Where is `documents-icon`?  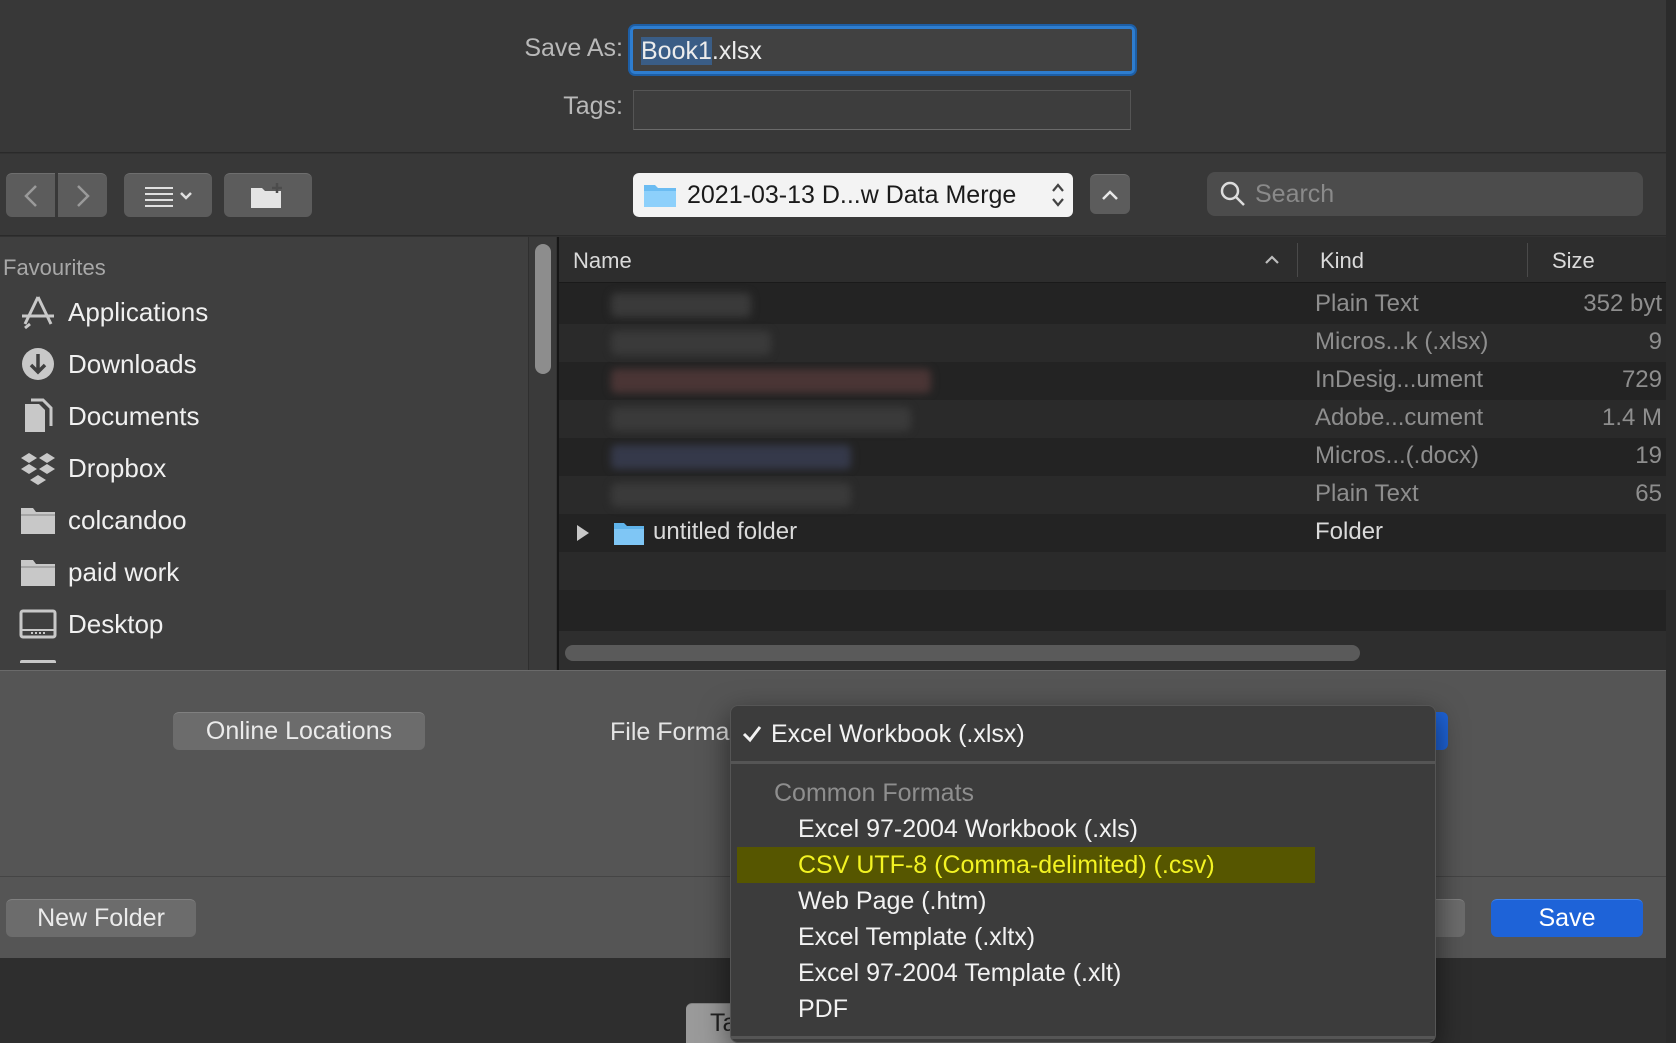 documents-icon is located at coordinates (39, 415).